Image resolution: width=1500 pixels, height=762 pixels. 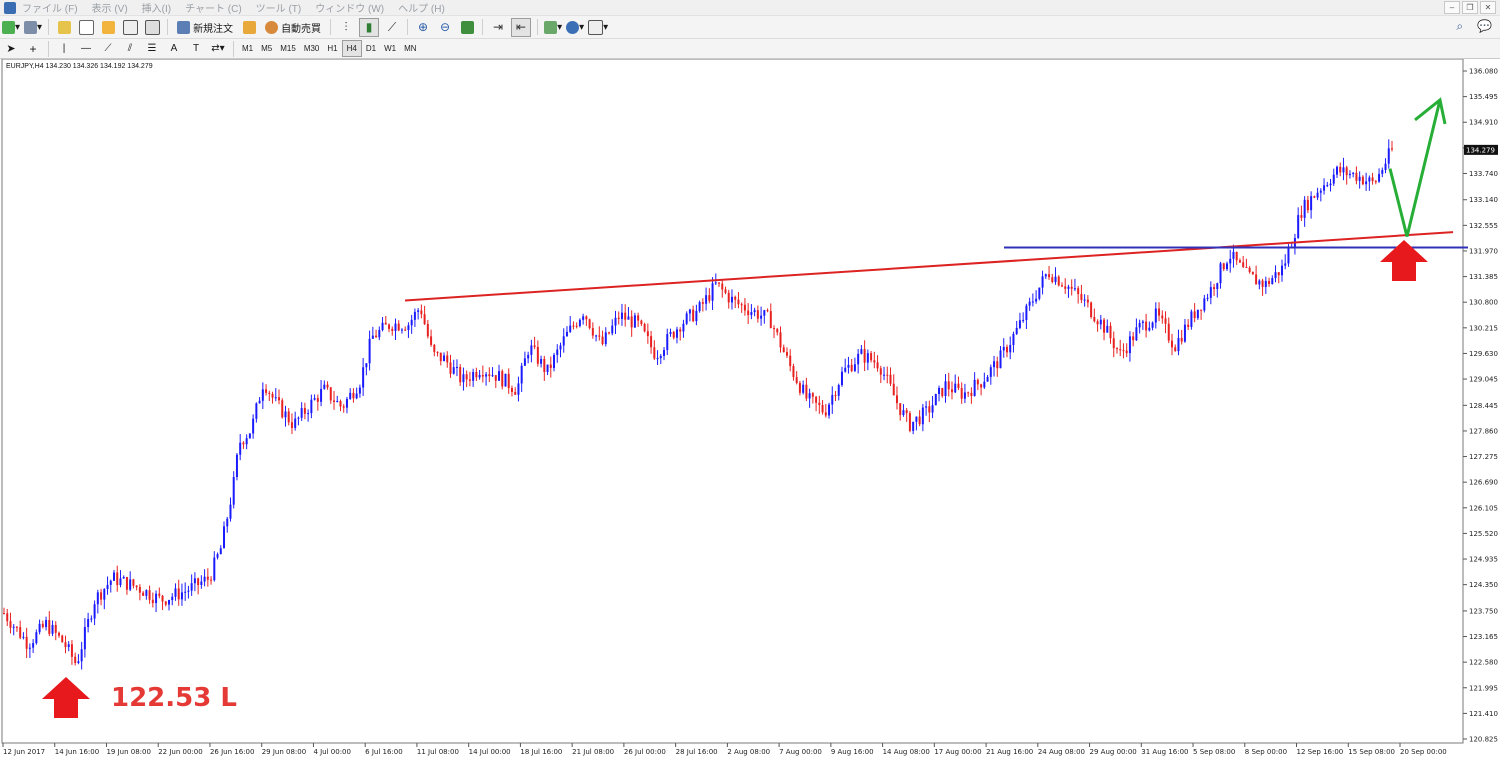 What do you see at coordinates (218, 48) in the screenshot?
I see `arrows-button: ⇄▾` at bounding box center [218, 48].